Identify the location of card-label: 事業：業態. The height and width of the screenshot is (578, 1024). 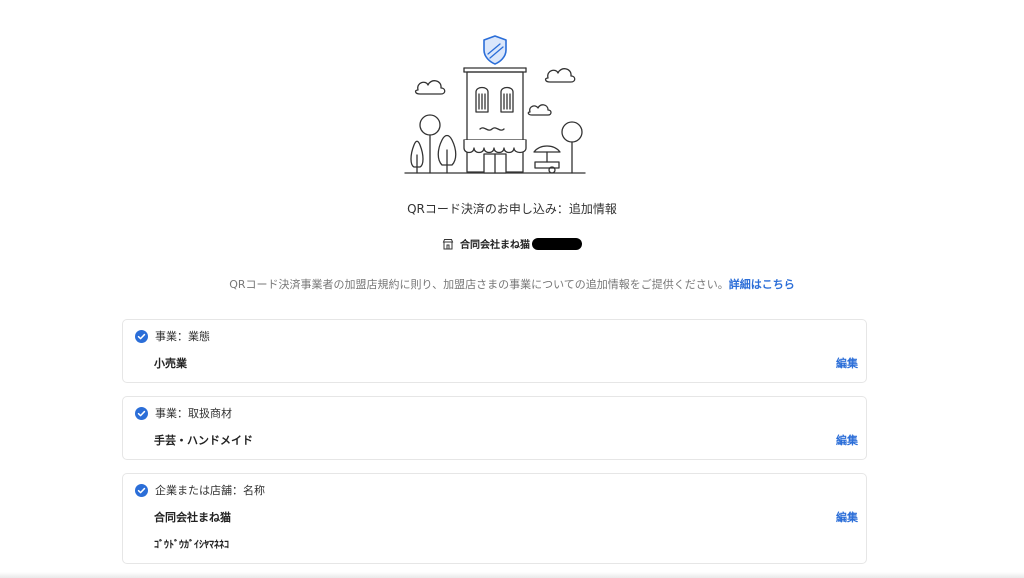
(182, 336).